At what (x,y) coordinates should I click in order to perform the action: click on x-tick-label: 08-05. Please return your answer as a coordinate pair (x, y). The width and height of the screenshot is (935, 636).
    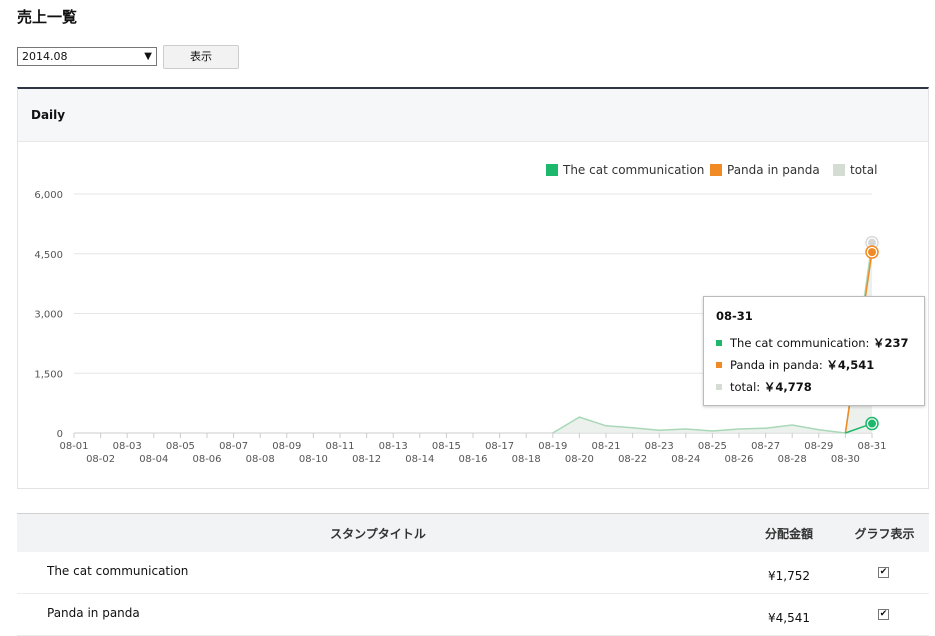
    Looking at the image, I should click on (180, 446).